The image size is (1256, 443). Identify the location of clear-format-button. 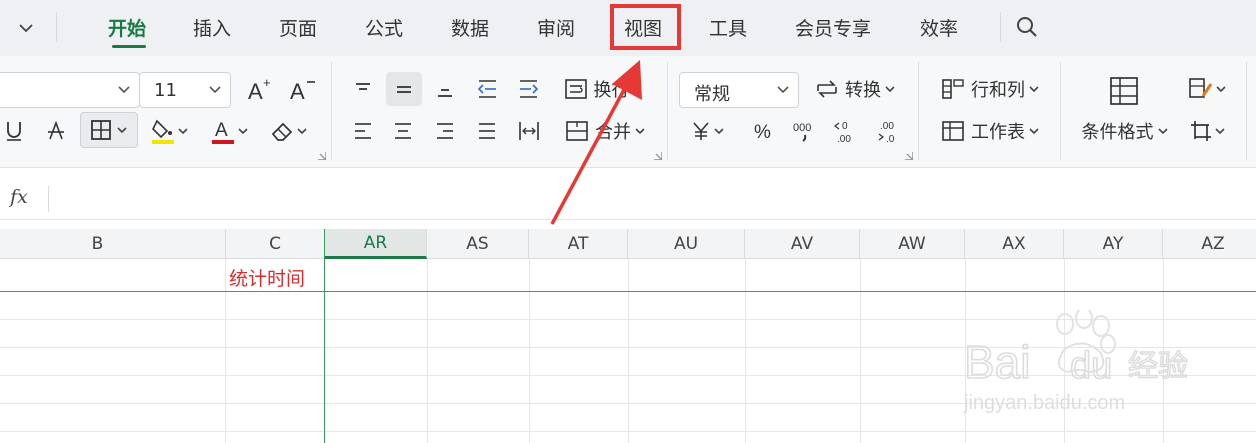
(289, 131).